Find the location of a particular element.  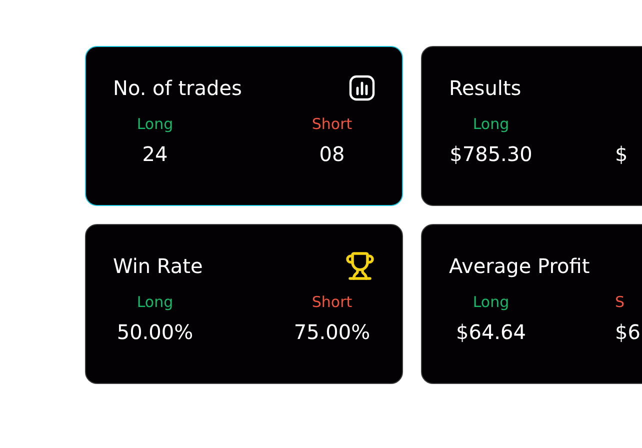

card-title: Results is located at coordinates (485, 88).